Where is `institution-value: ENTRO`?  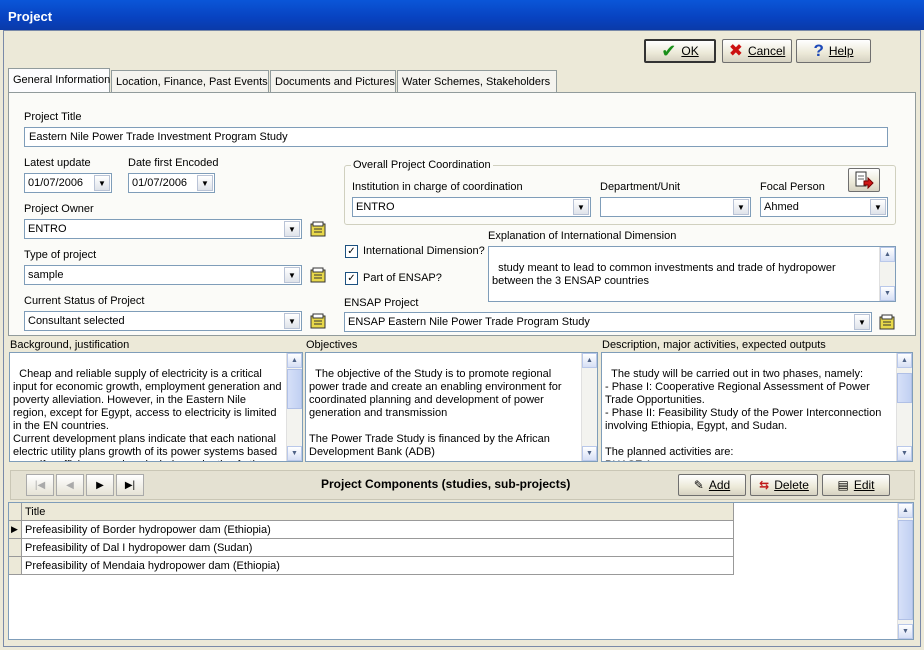 institution-value: ENTRO is located at coordinates (375, 207).